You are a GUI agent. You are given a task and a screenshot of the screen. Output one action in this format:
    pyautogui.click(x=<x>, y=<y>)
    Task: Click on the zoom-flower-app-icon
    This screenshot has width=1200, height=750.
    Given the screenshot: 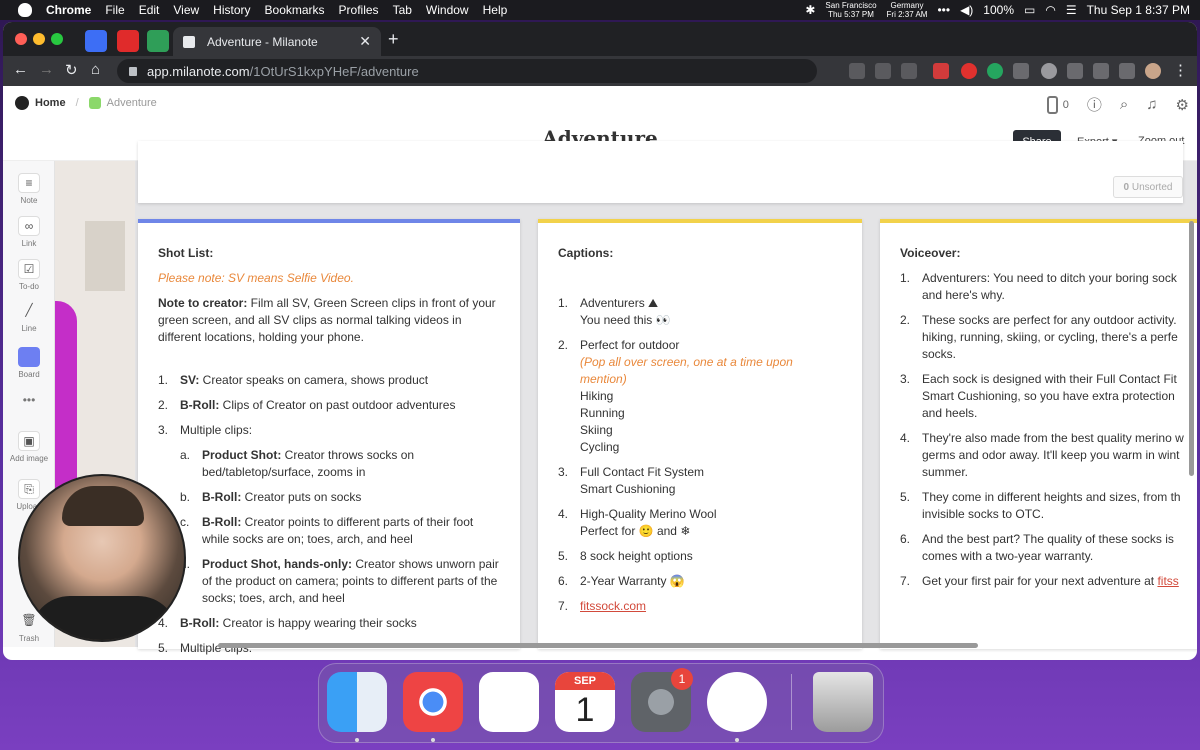 What is the action you would take?
    pyautogui.click(x=737, y=702)
    